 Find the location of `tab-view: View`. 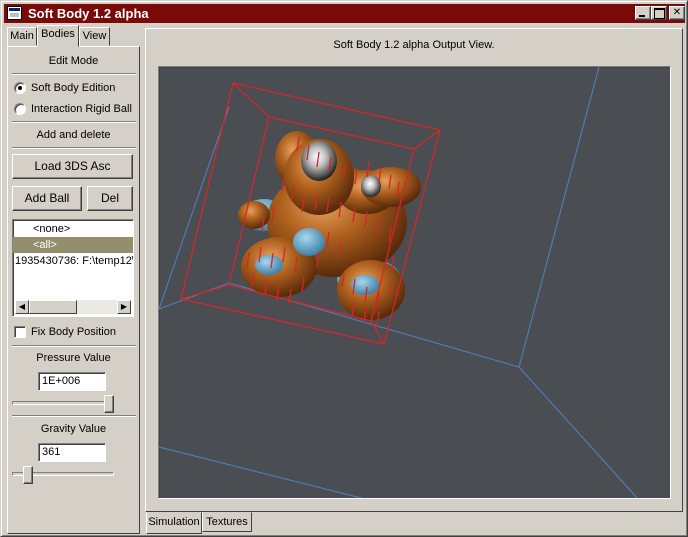

tab-view: View is located at coordinates (94, 36).